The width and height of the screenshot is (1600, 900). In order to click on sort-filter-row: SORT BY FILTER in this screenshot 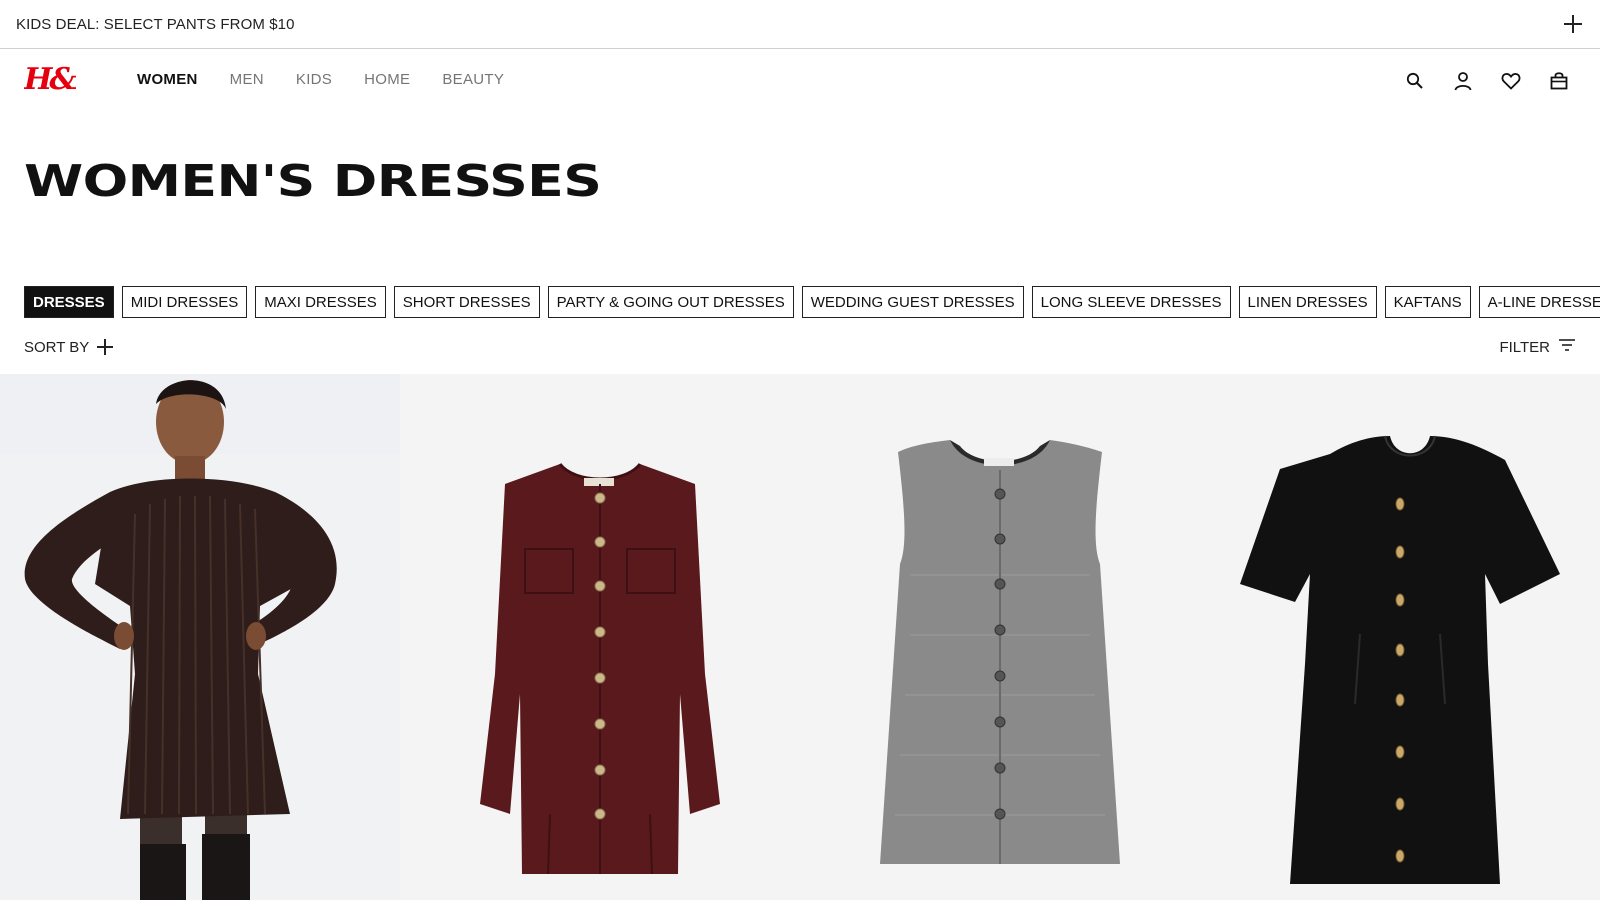, I will do `click(800, 347)`.